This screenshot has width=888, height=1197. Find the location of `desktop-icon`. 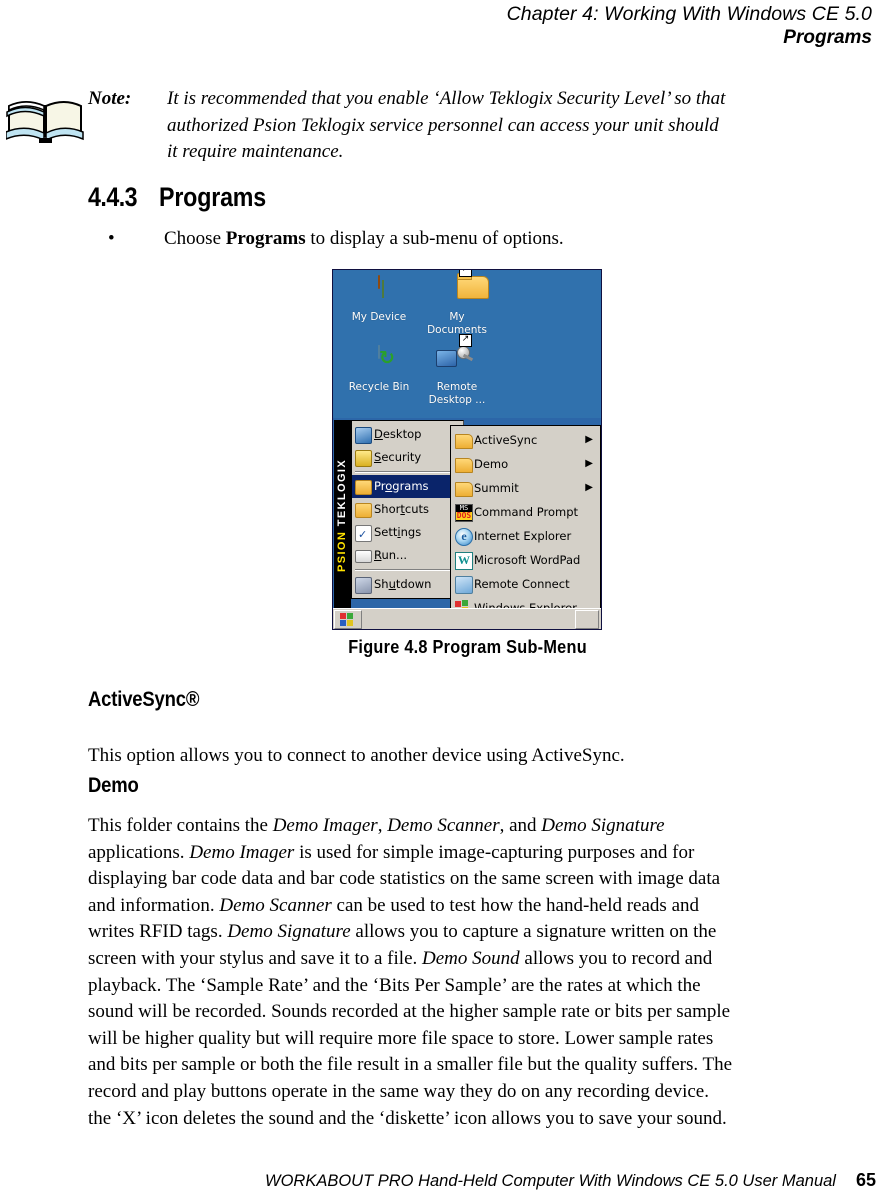

desktop-icon is located at coordinates (363, 435).